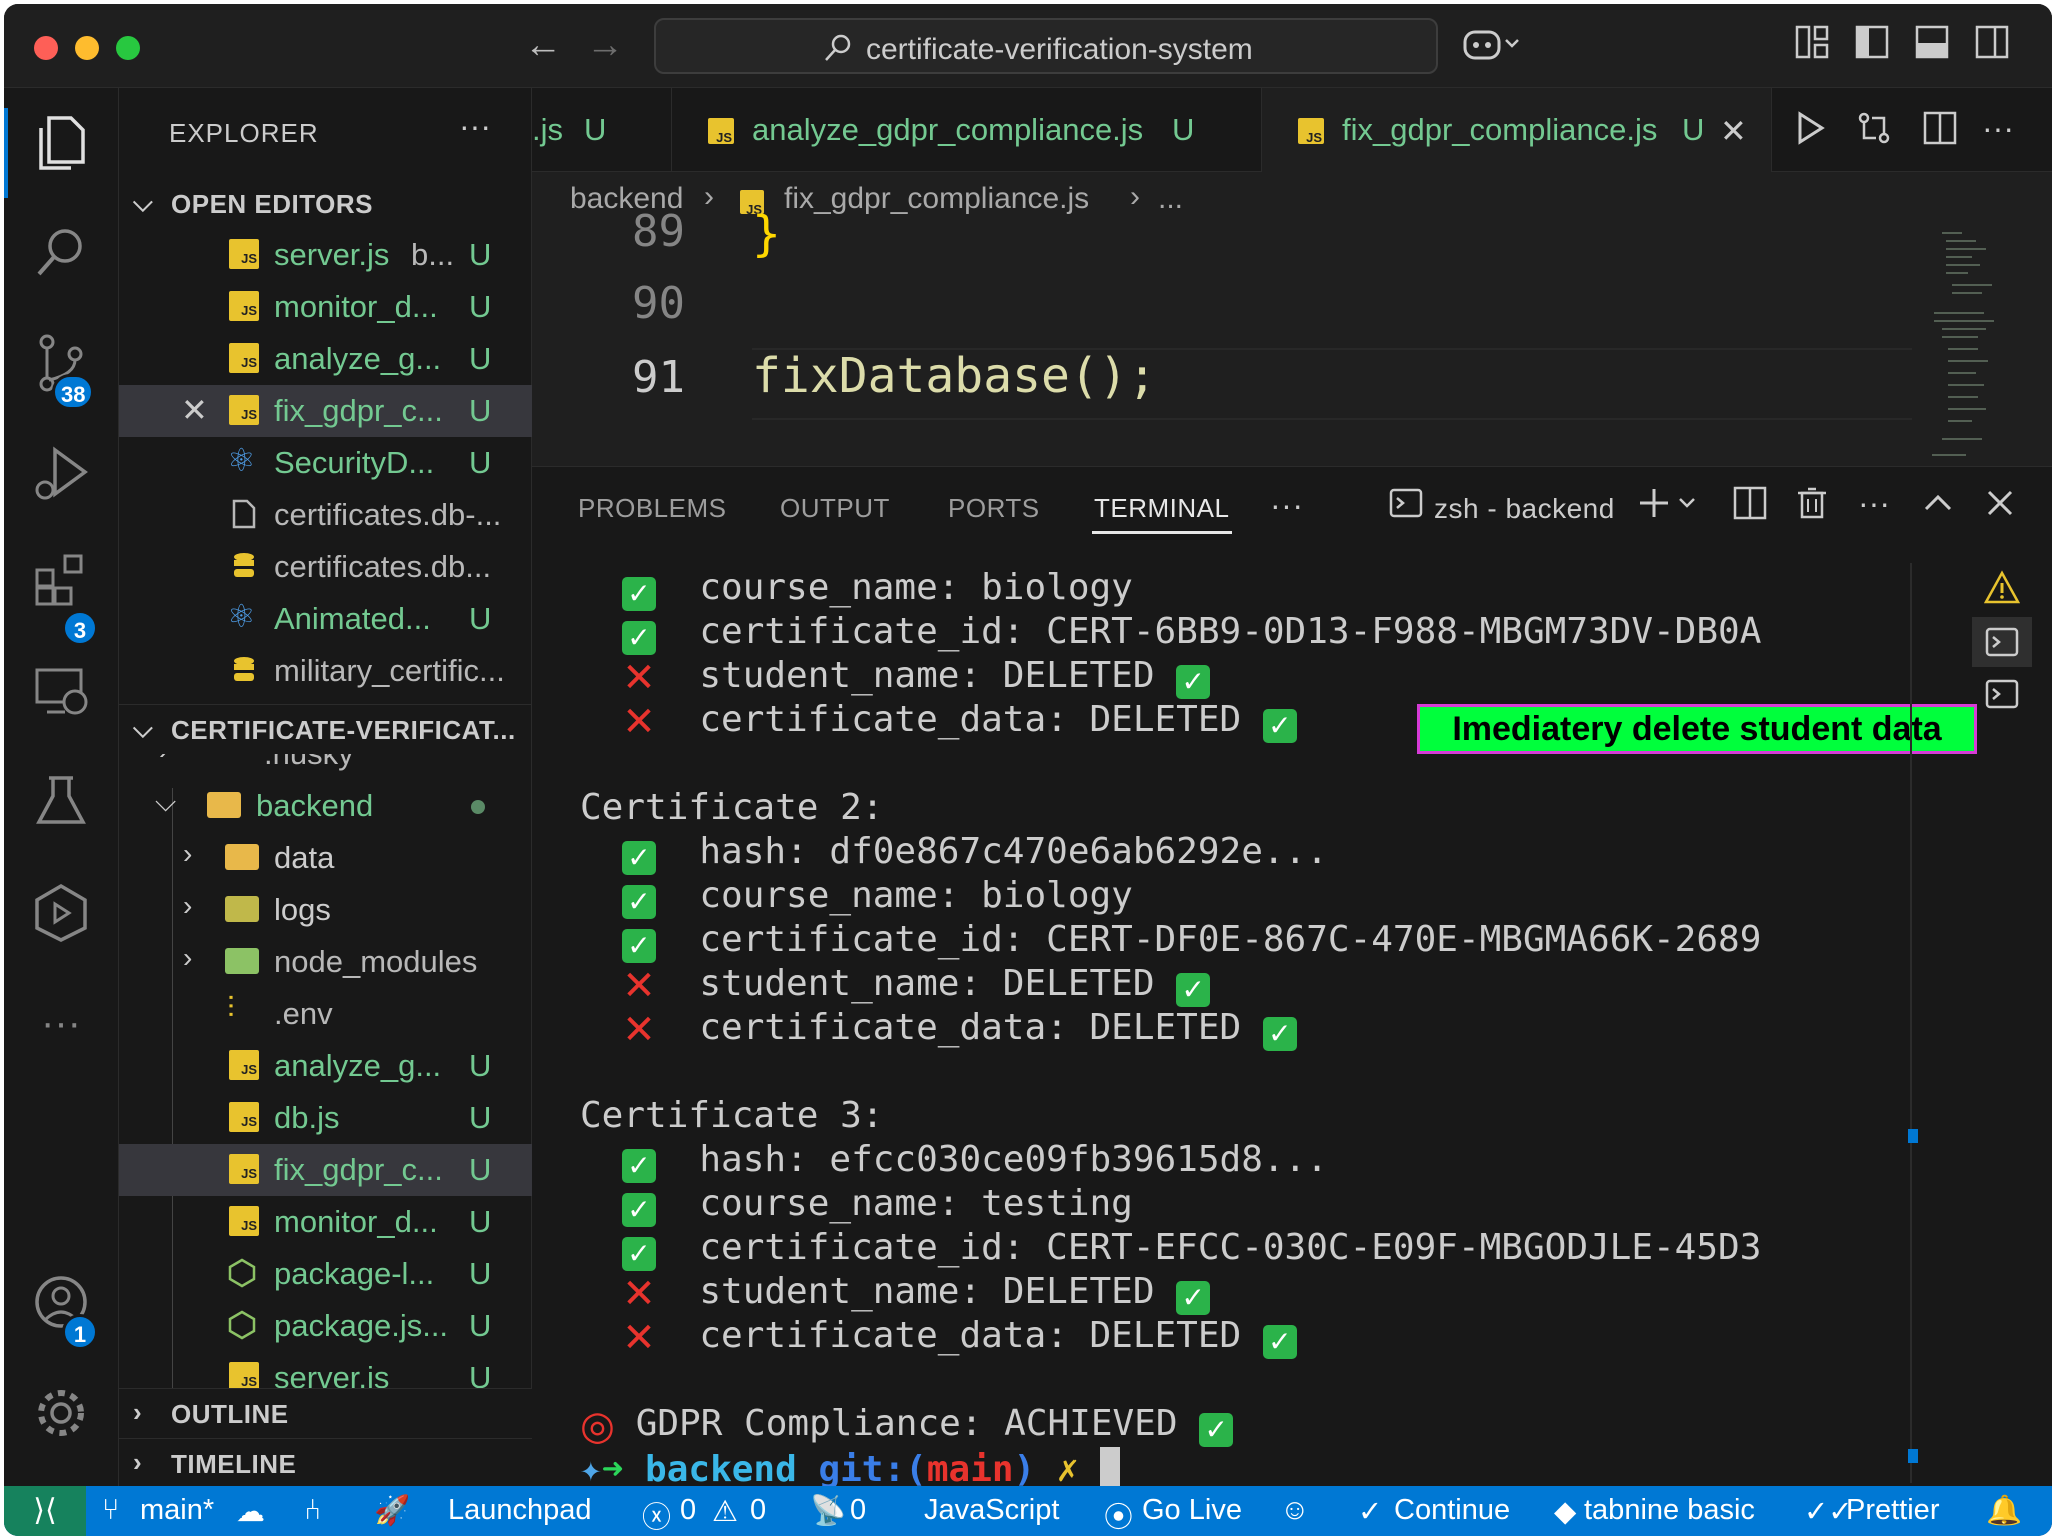 The image size is (2056, 1540). Describe the element at coordinates (1998, 128) in the screenshot. I see `more-actions-icon: ···` at that location.